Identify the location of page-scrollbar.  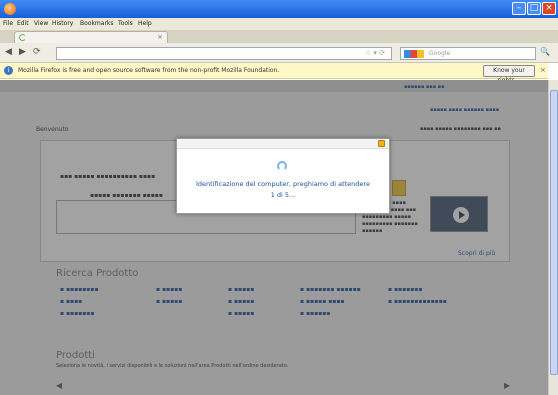
(553, 237).